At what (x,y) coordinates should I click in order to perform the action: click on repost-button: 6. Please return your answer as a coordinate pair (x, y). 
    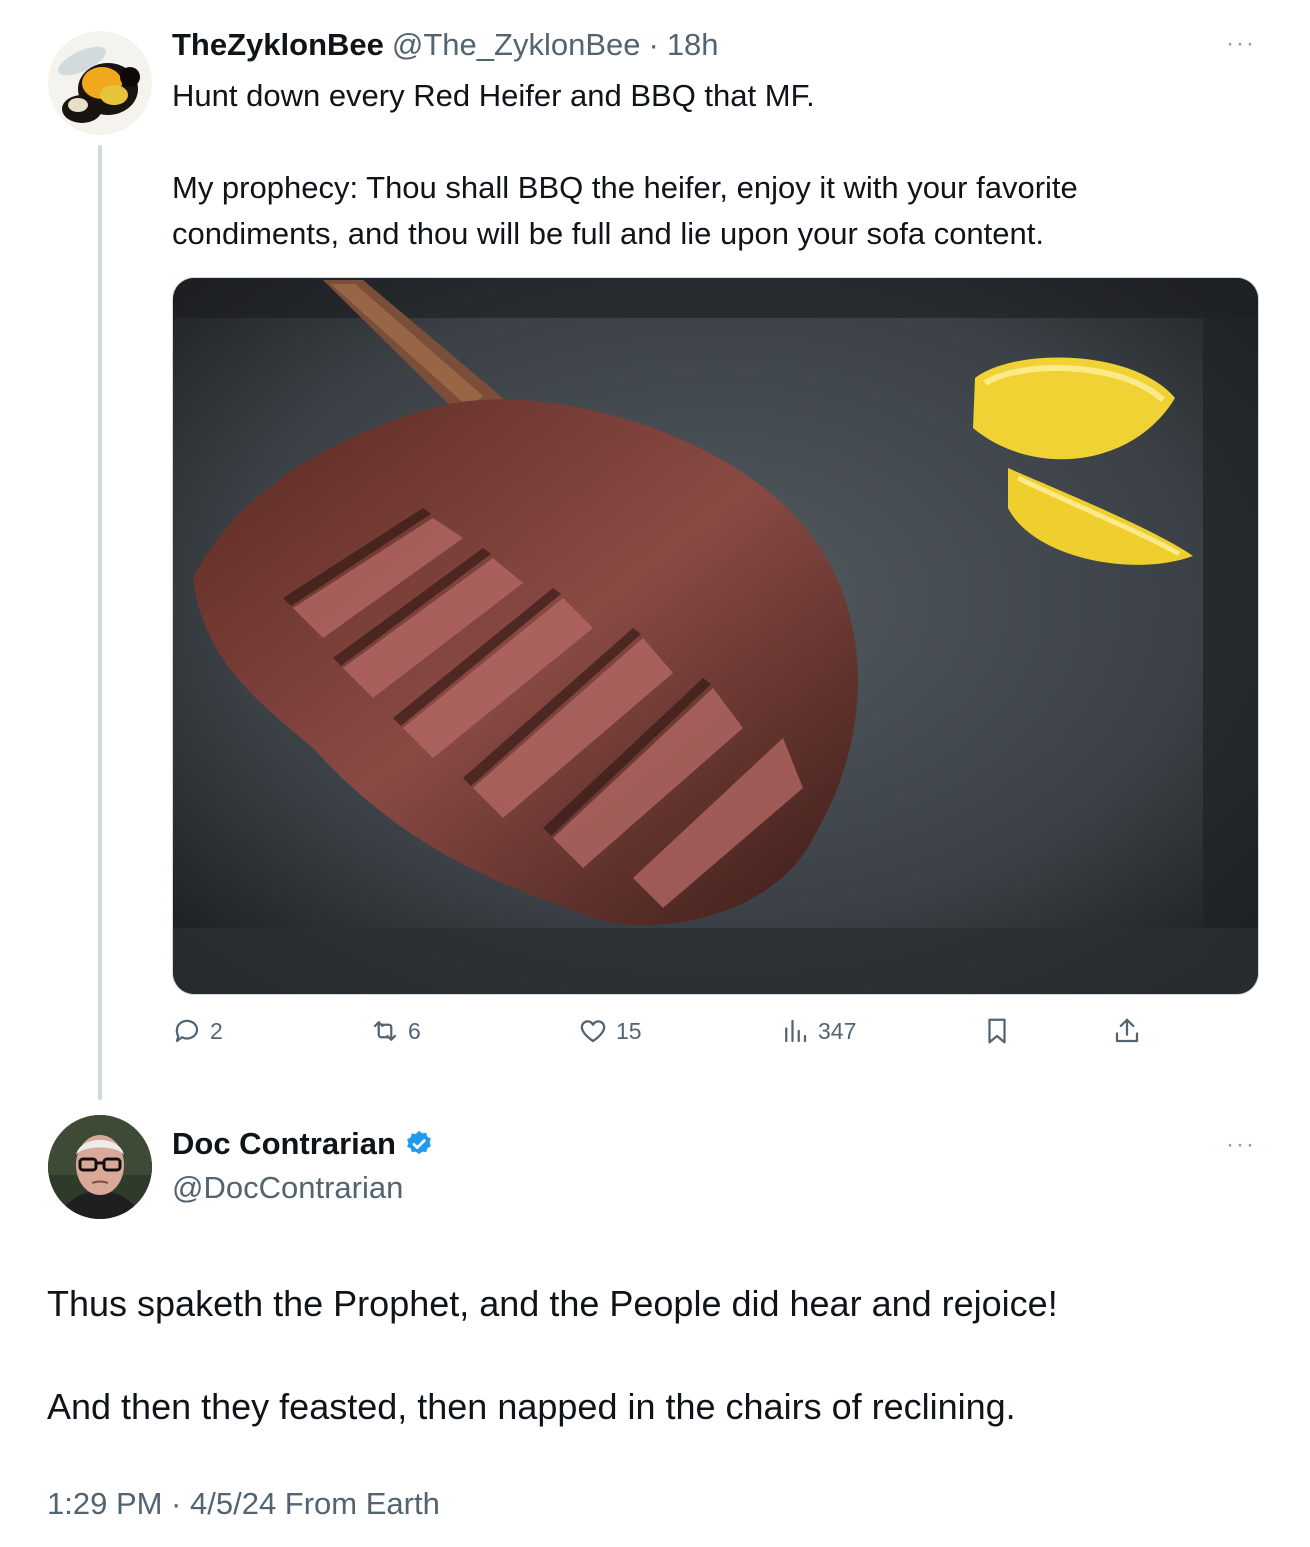
    Looking at the image, I should click on (395, 1031).